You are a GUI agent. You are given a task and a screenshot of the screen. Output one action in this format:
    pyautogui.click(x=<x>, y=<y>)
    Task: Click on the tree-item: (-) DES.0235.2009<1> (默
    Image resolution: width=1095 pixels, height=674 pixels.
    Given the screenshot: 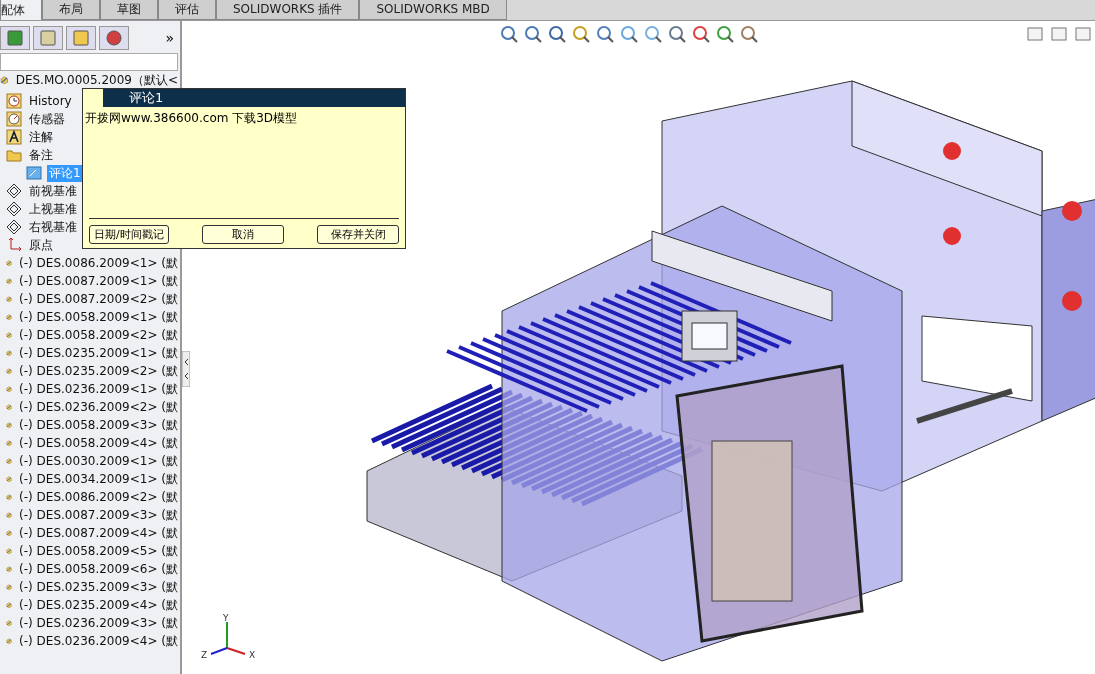 What is the action you would take?
    pyautogui.click(x=98, y=353)
    